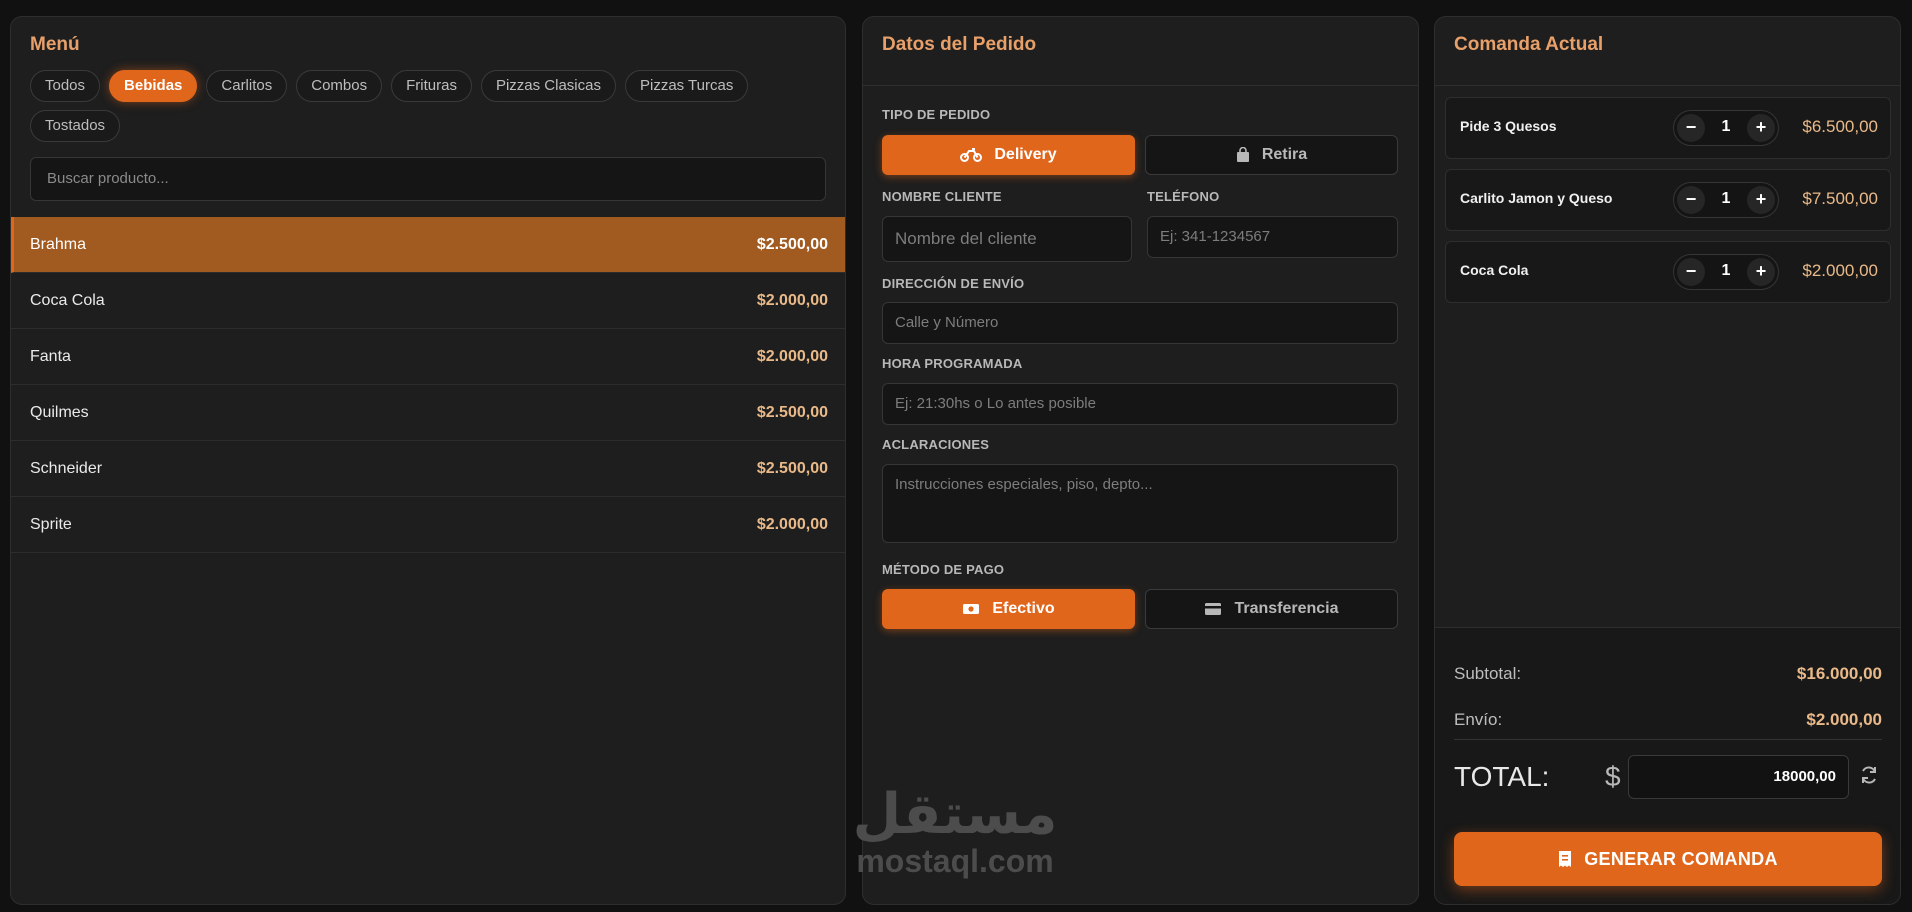  What do you see at coordinates (51, 524) in the screenshot?
I see `product-name: Sprite` at bounding box center [51, 524].